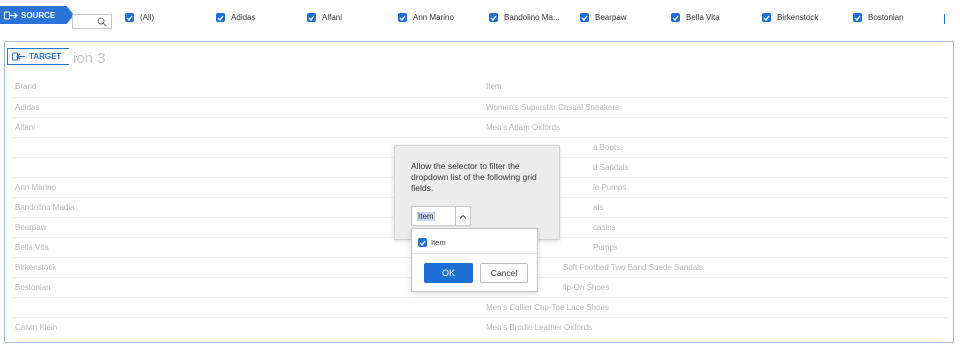 Image resolution: width=960 pixels, height=347 pixels. What do you see at coordinates (611, 17) in the screenshot?
I see `filter-label: Bearpaw` at bounding box center [611, 17].